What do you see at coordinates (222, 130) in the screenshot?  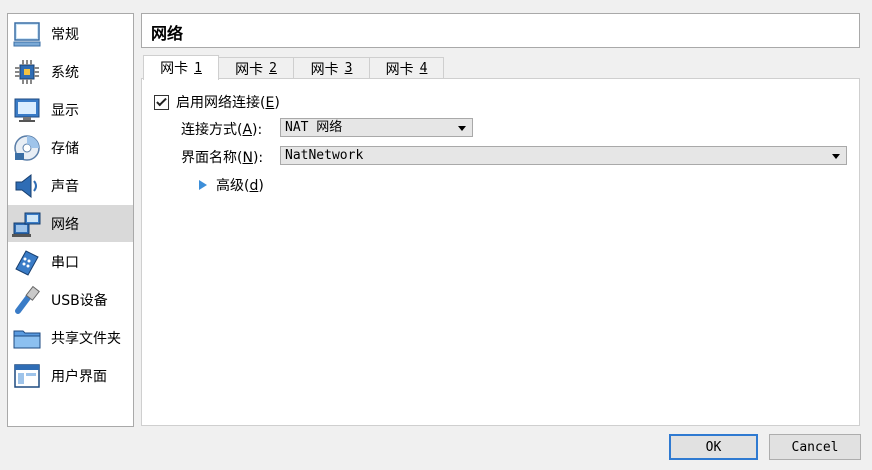 I see `attached-to-label: 连接方式(A):` at bounding box center [222, 130].